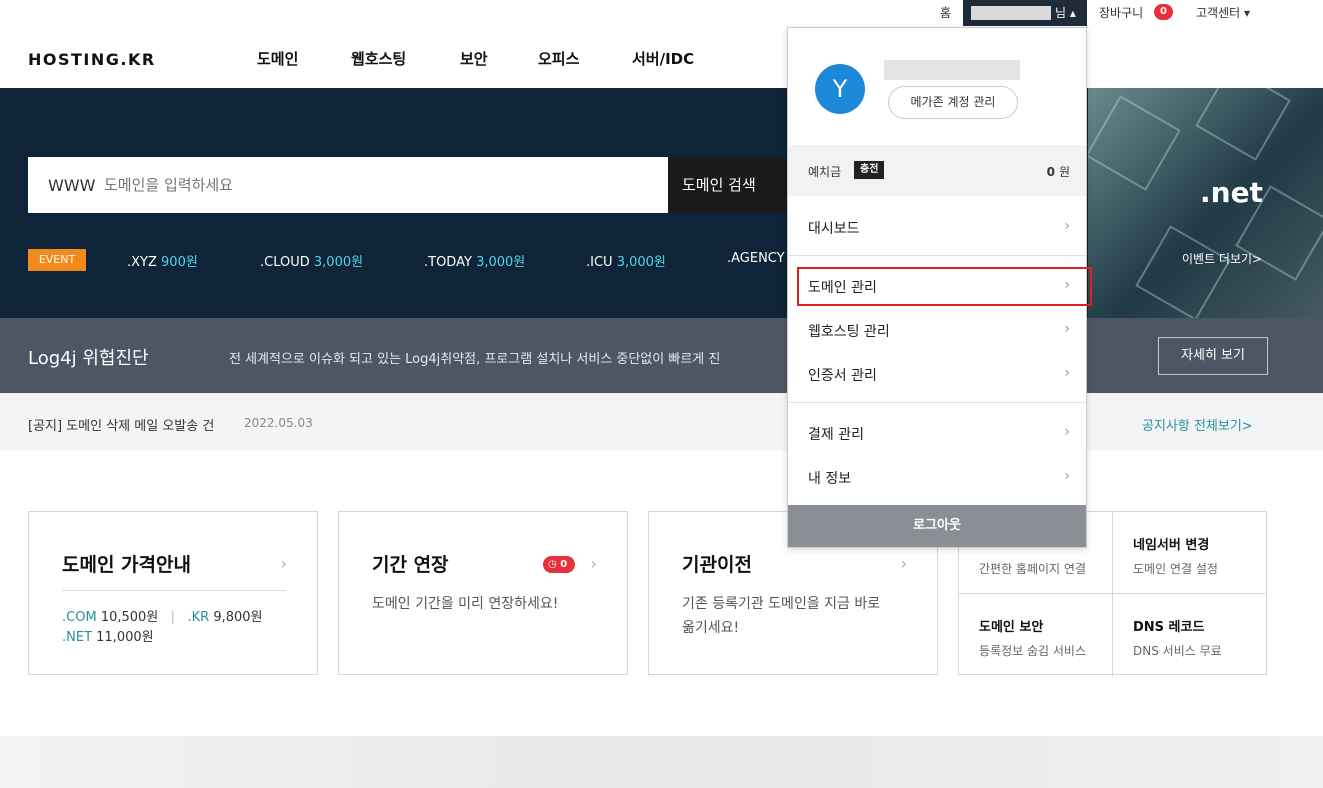 The image size is (1323, 788). Describe the element at coordinates (663, 58) in the screenshot. I see `nav-server-idc: 서버/IDC` at that location.